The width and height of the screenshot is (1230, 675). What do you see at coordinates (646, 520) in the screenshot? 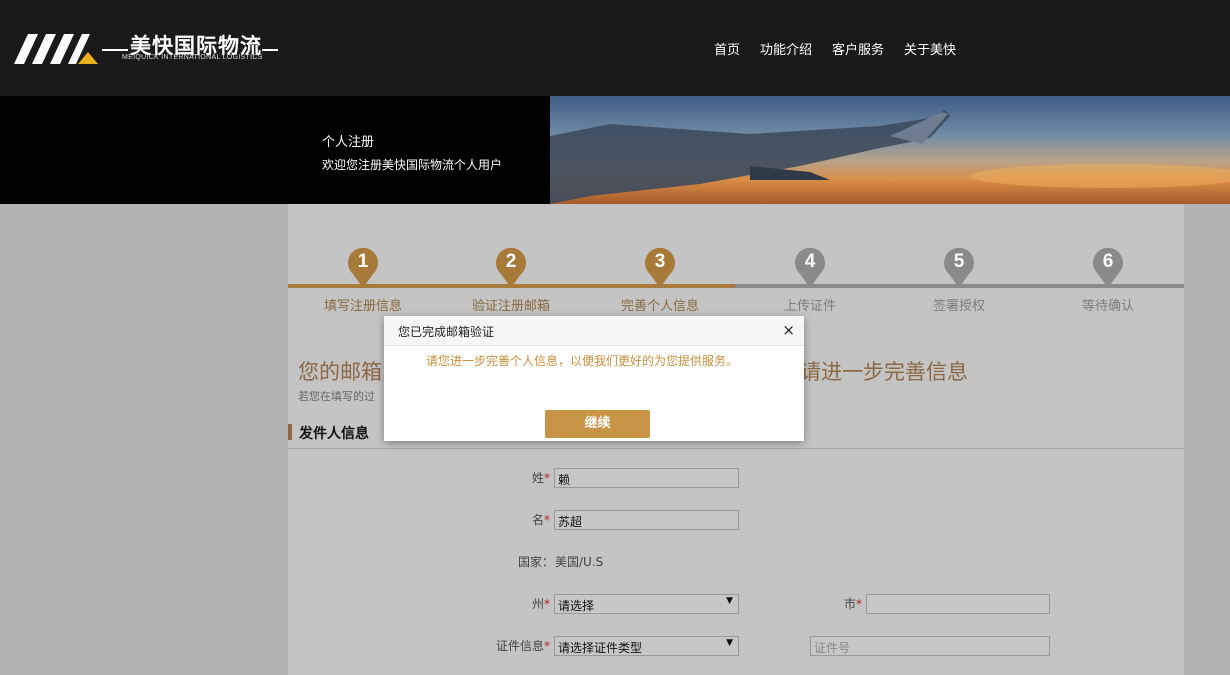
I see `given-name-field: 苏超` at bounding box center [646, 520].